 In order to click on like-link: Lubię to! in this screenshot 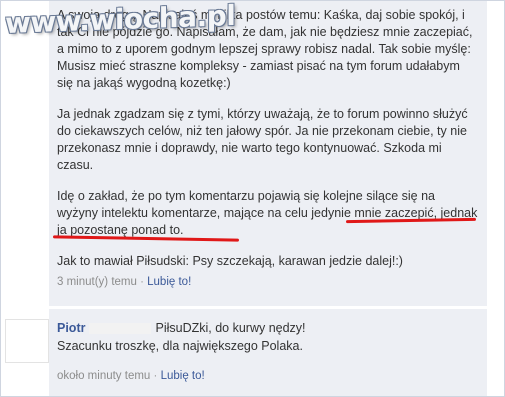, I will do `click(169, 282)`.